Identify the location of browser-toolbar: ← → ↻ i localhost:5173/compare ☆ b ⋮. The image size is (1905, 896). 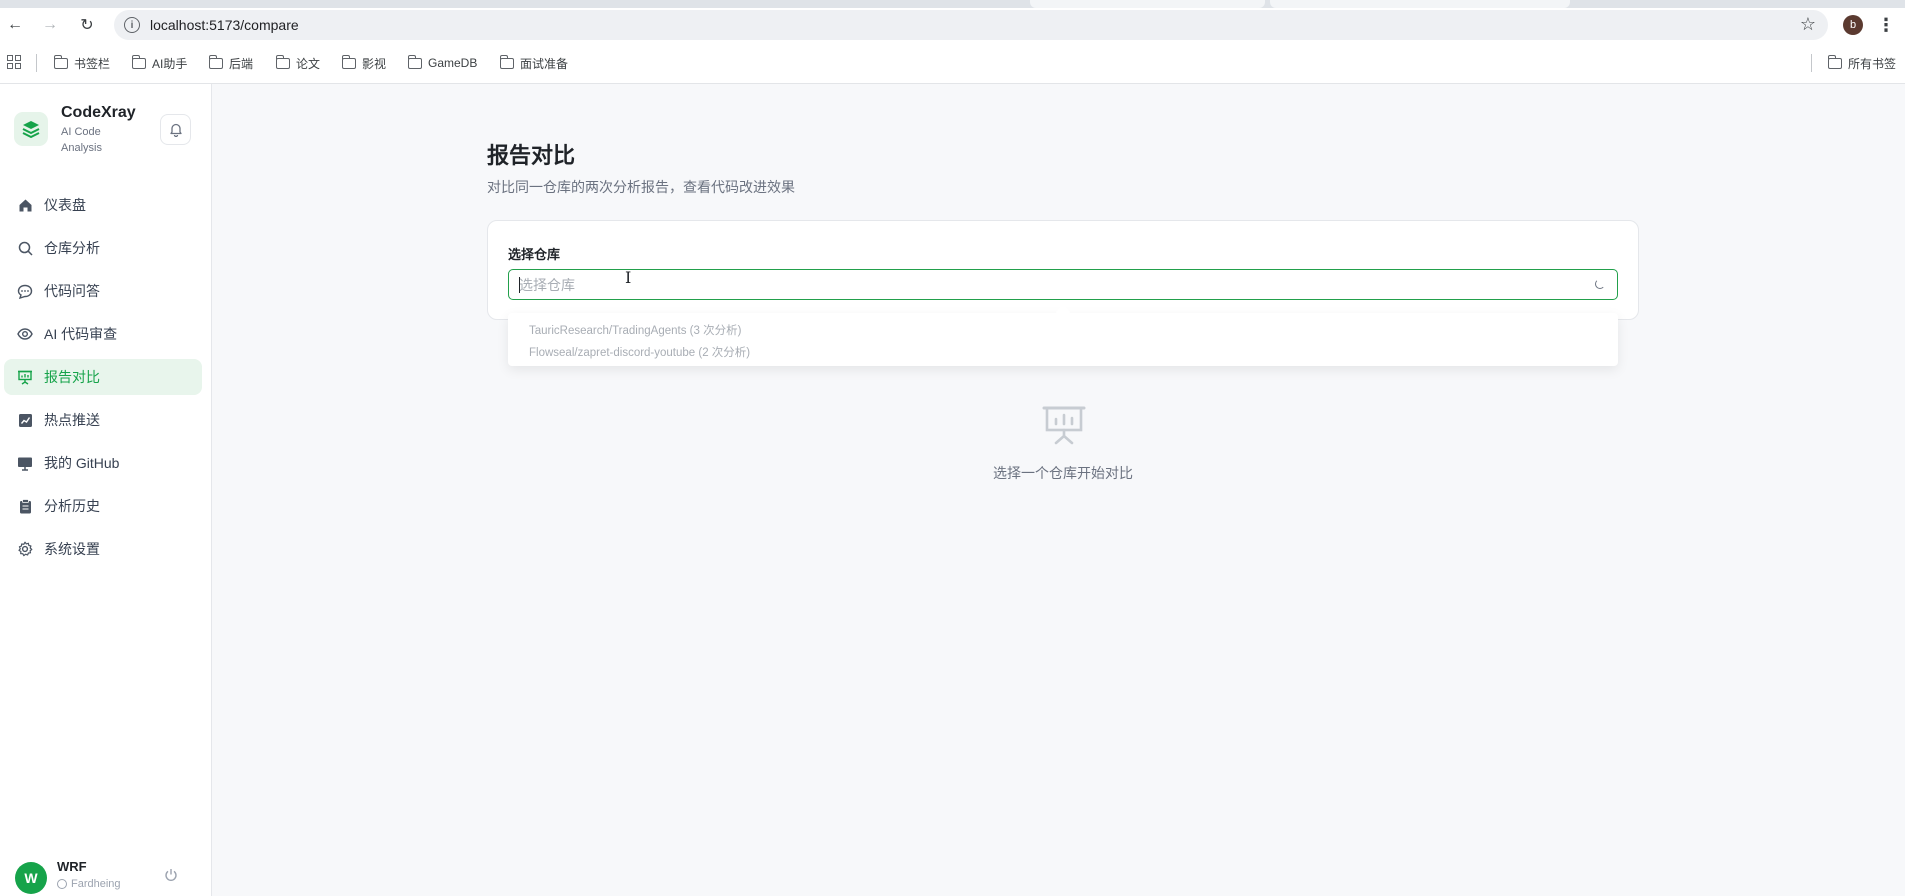
(952, 25).